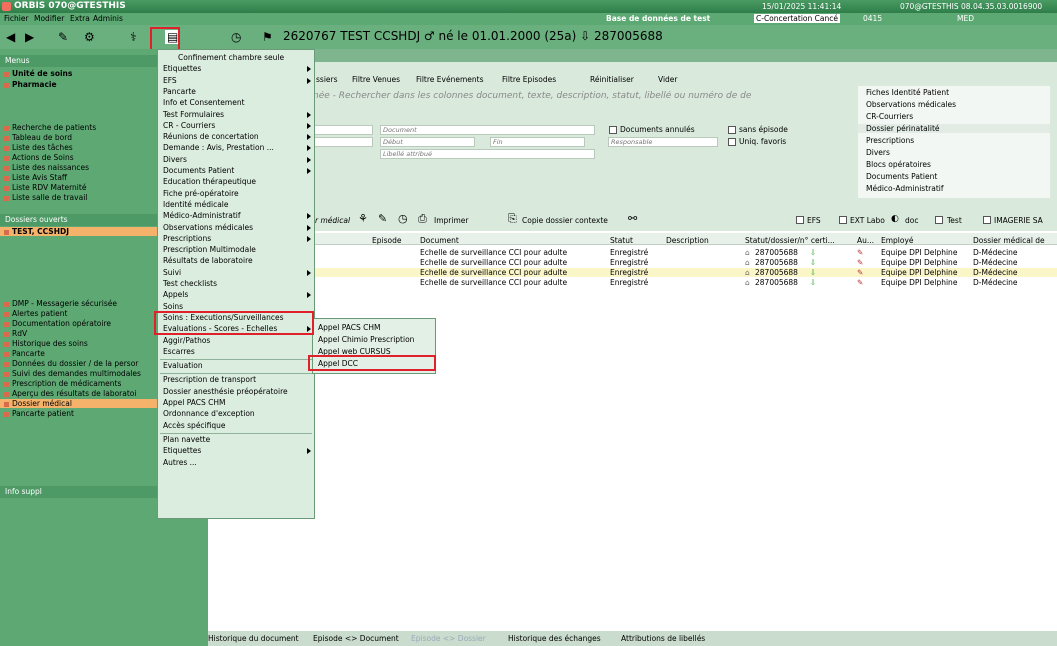 The height and width of the screenshot is (646, 1057). Describe the element at coordinates (35, 313) in the screenshot. I see `left-item: Alertes patient` at that location.